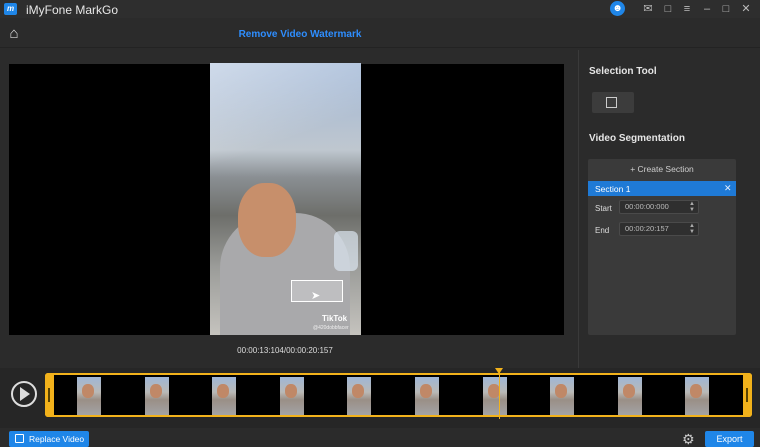 Image resolution: width=760 pixels, height=447 pixels. What do you see at coordinates (707, 9) in the screenshot?
I see `minimize-icon: –` at bounding box center [707, 9].